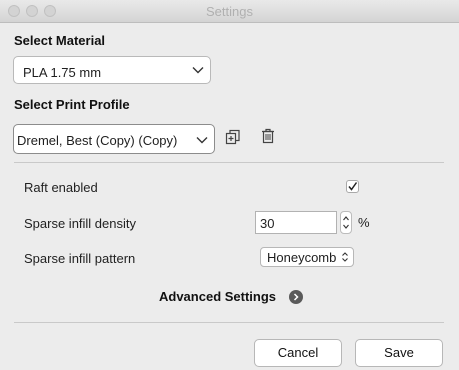 This screenshot has width=459, height=370. I want to click on infill-pattern-value: Honeycomb, so click(302, 257).